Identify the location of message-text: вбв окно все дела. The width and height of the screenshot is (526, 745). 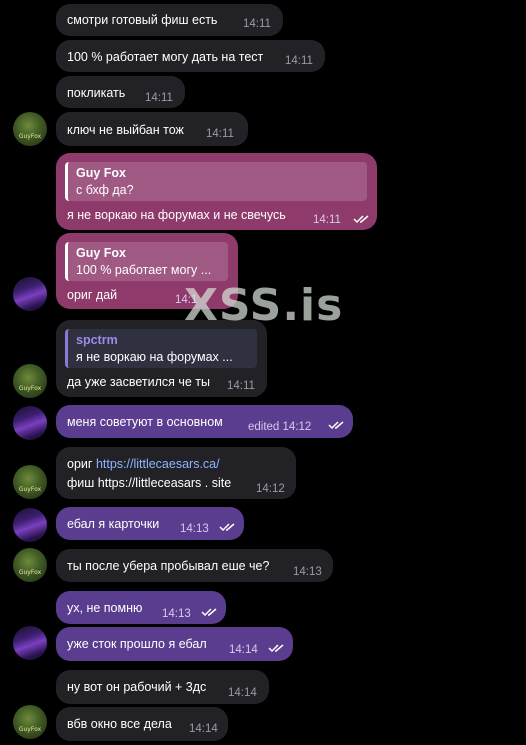
(119, 724).